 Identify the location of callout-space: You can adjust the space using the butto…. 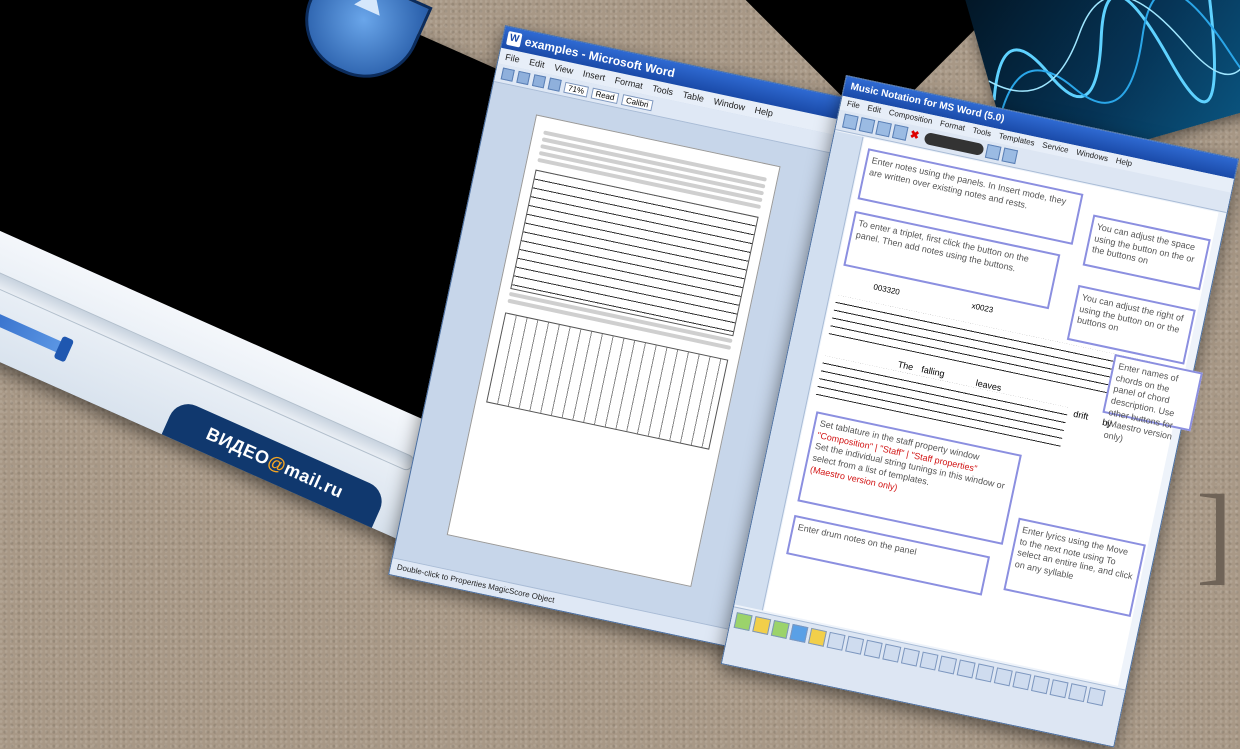
(1146, 252).